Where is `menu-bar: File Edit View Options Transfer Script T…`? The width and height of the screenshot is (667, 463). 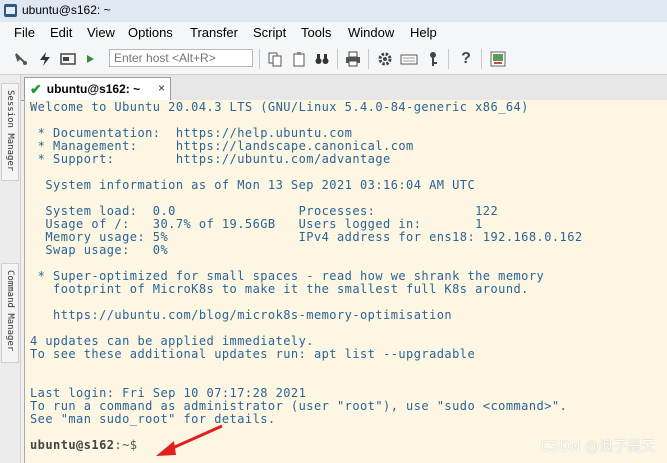
menu-bar: File Edit View Options Transfer Script T… is located at coordinates (333, 33).